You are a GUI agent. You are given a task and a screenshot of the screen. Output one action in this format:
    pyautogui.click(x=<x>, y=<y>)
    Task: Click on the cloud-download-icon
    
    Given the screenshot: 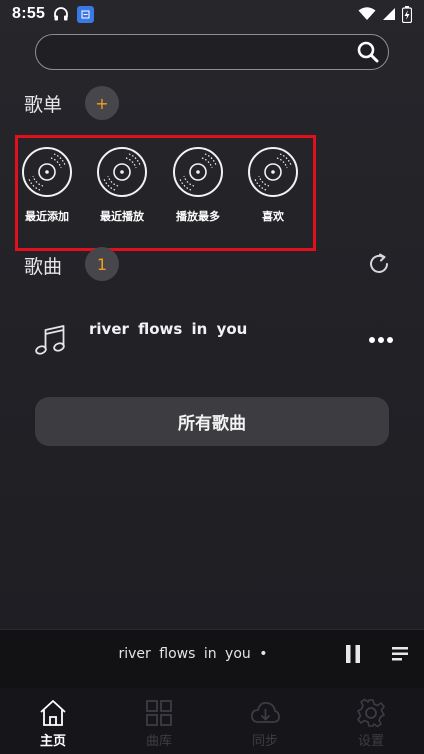 What is the action you would take?
    pyautogui.click(x=265, y=712)
    